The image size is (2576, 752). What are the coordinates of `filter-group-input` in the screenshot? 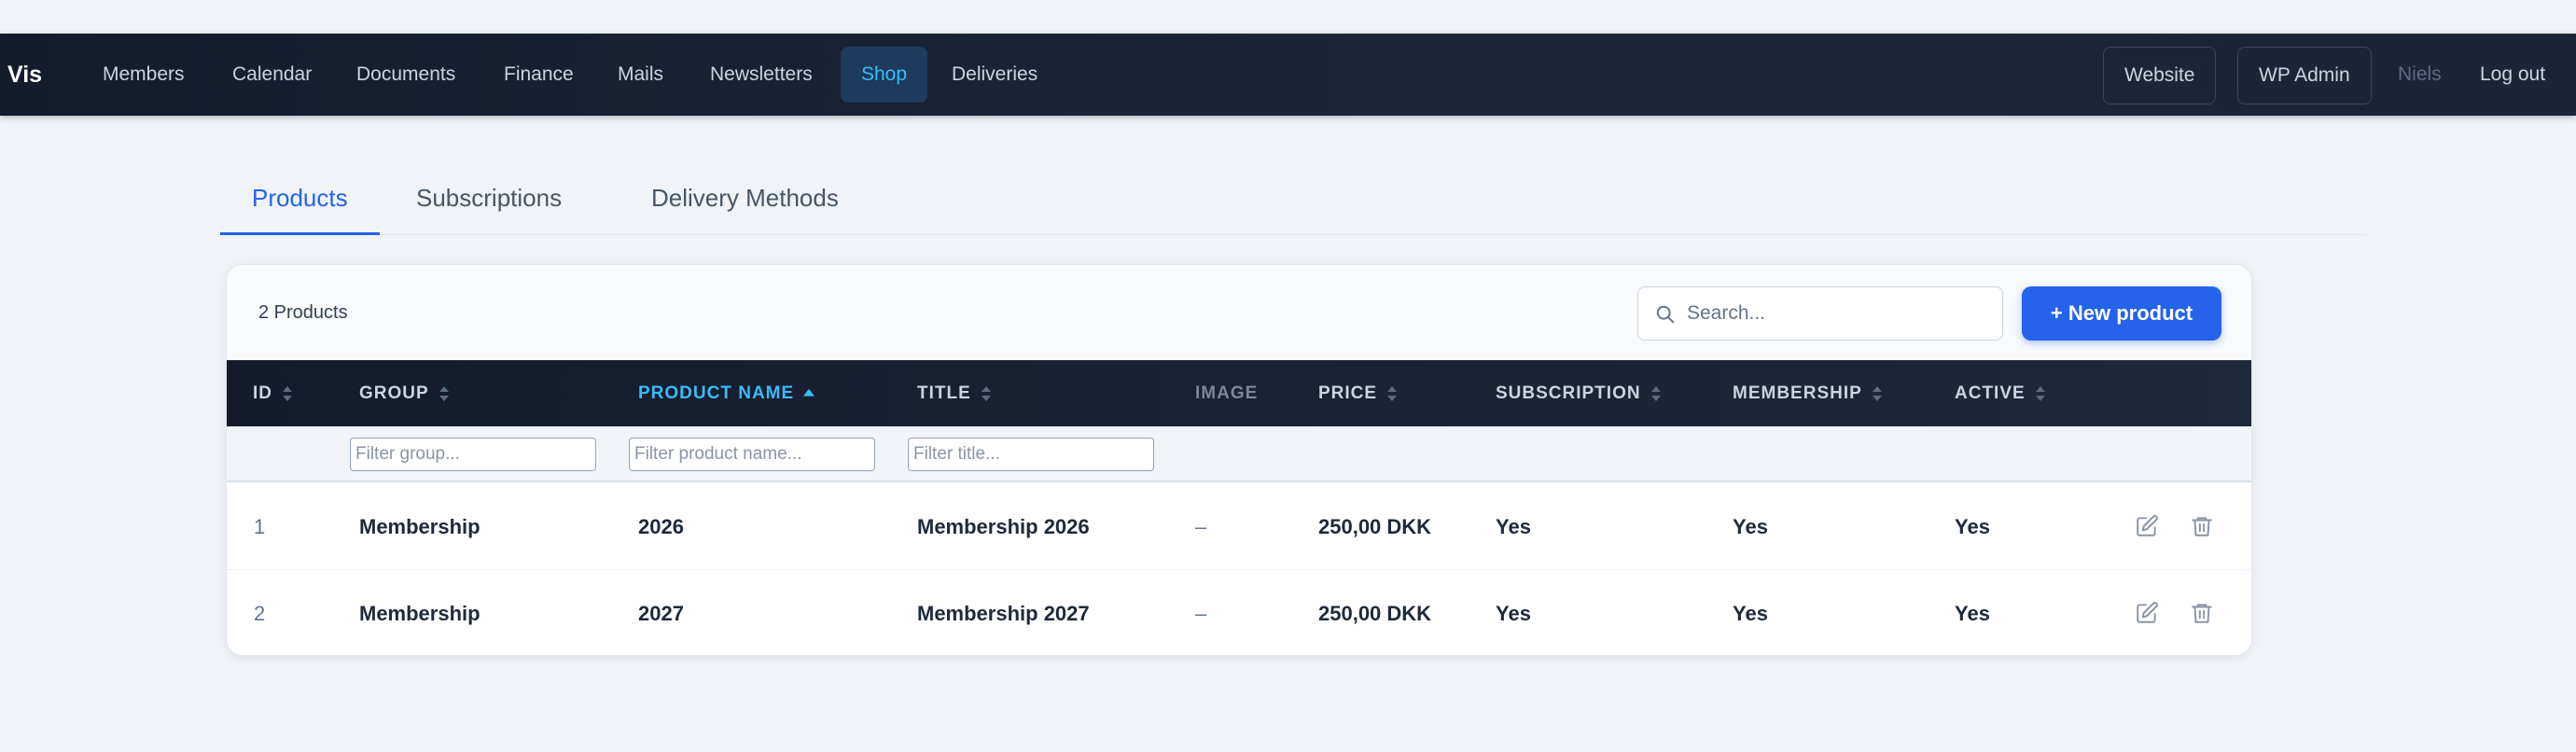 It's located at (473, 455).